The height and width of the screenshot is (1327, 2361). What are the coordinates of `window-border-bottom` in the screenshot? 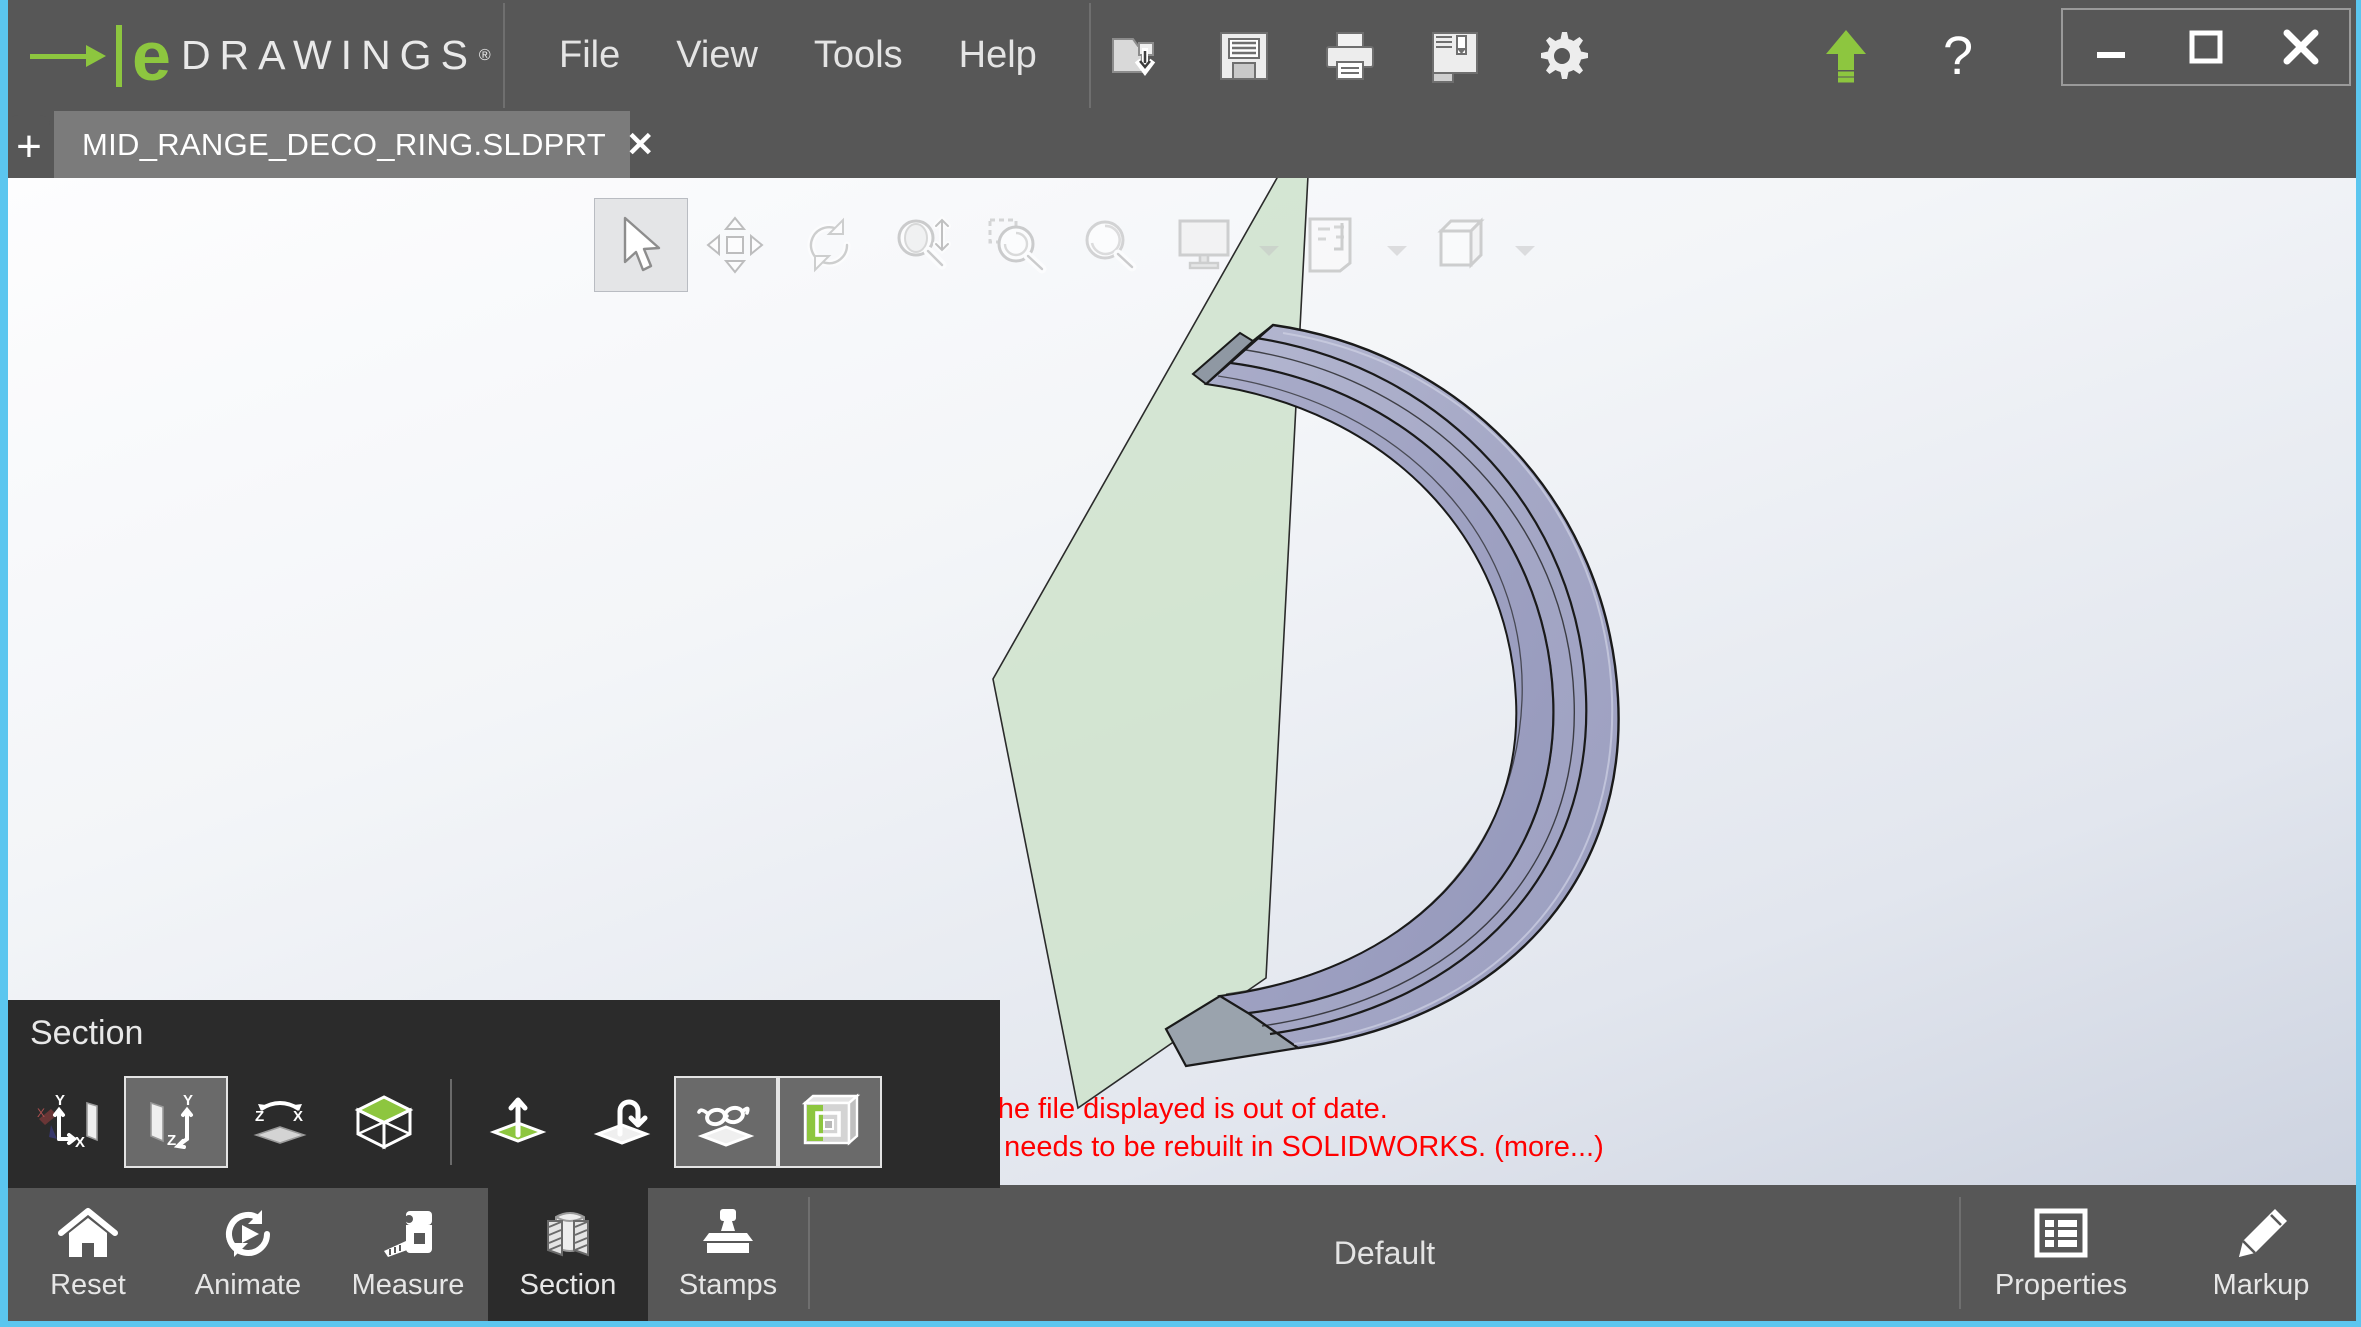 It's located at (1180, 1324).